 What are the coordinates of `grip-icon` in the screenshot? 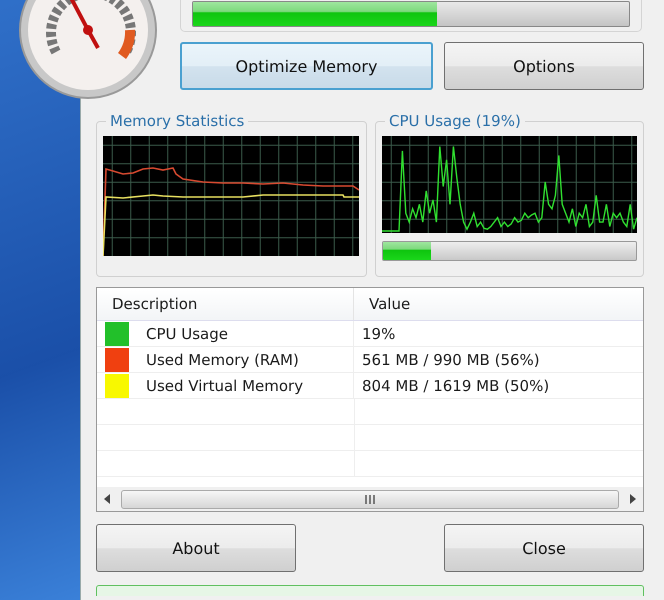 It's located at (370, 499).